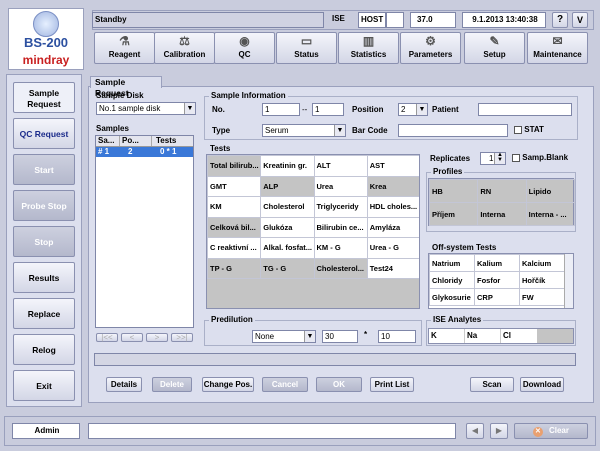  What do you see at coordinates (542, 297) in the screenshot?
I see `offsystem-cell: FW` at bounding box center [542, 297].